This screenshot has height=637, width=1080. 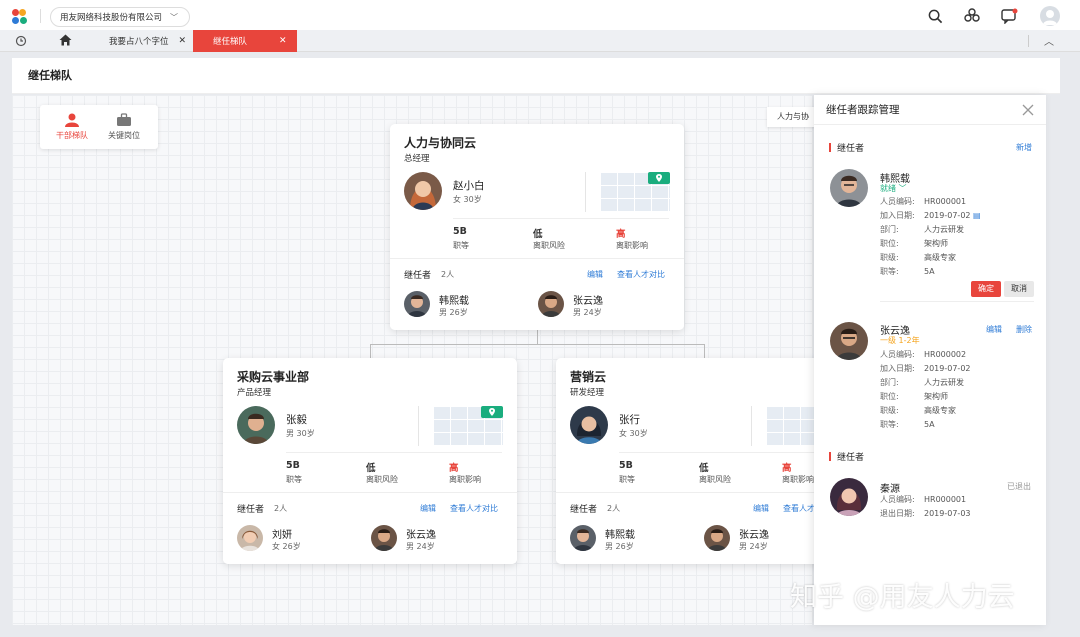 What do you see at coordinates (65, 41) in the screenshot?
I see `home-icon` at bounding box center [65, 41].